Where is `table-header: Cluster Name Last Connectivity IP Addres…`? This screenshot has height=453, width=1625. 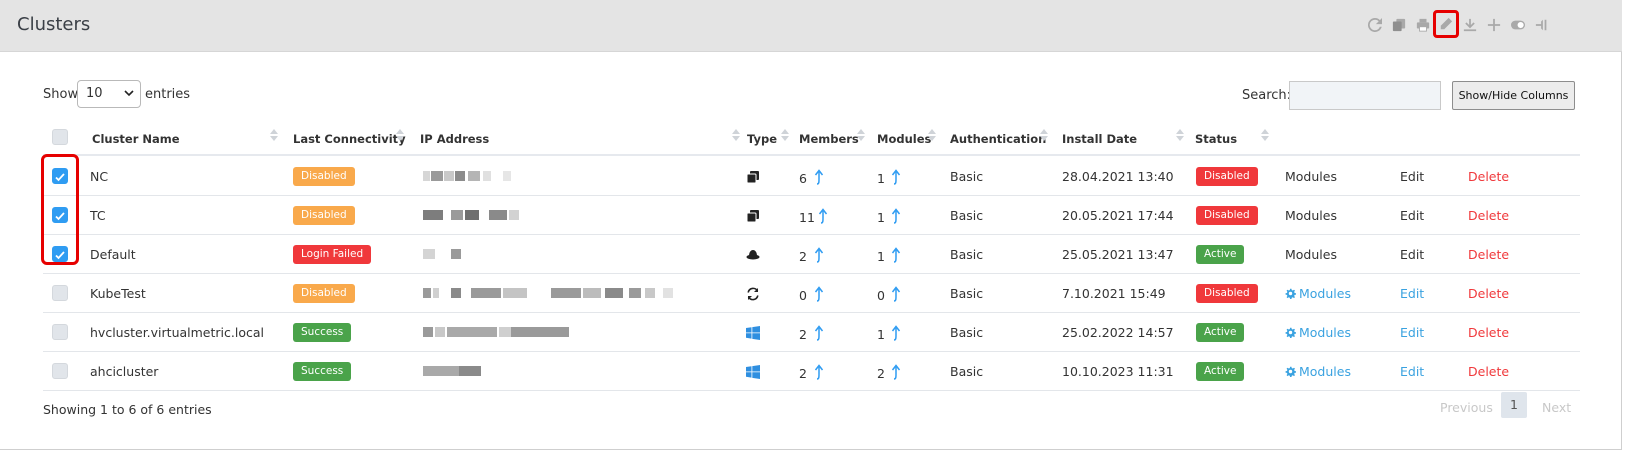 table-header: Cluster Name Last Connectivity IP Addres… is located at coordinates (811, 138).